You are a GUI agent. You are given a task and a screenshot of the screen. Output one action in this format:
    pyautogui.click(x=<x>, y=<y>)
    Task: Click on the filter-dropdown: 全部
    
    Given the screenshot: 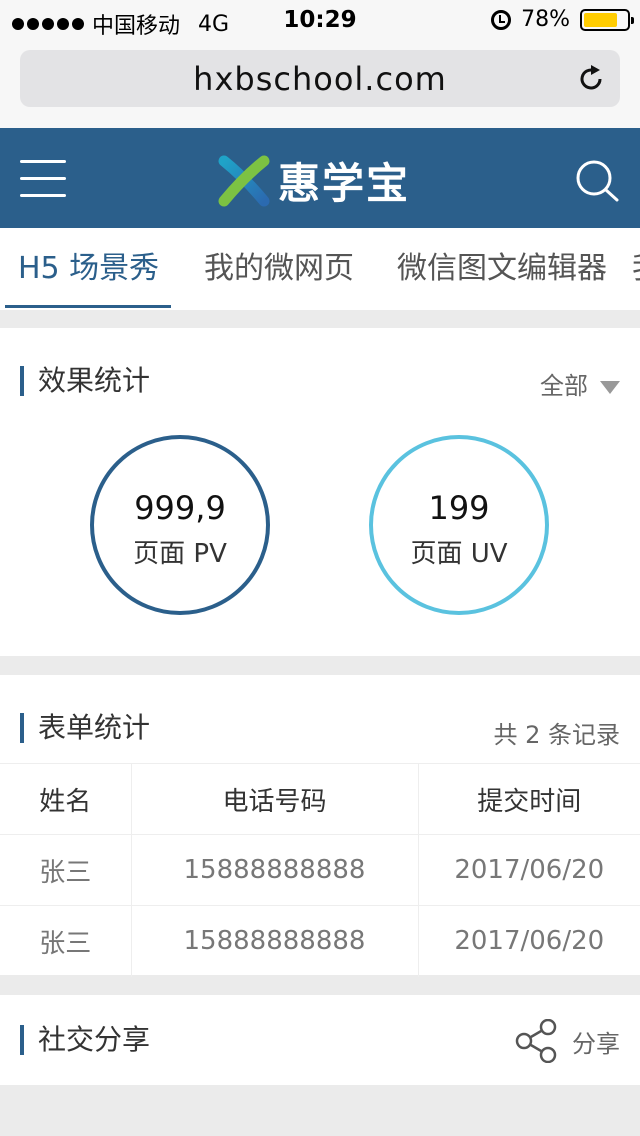 What is the action you would take?
    pyautogui.click(x=580, y=383)
    